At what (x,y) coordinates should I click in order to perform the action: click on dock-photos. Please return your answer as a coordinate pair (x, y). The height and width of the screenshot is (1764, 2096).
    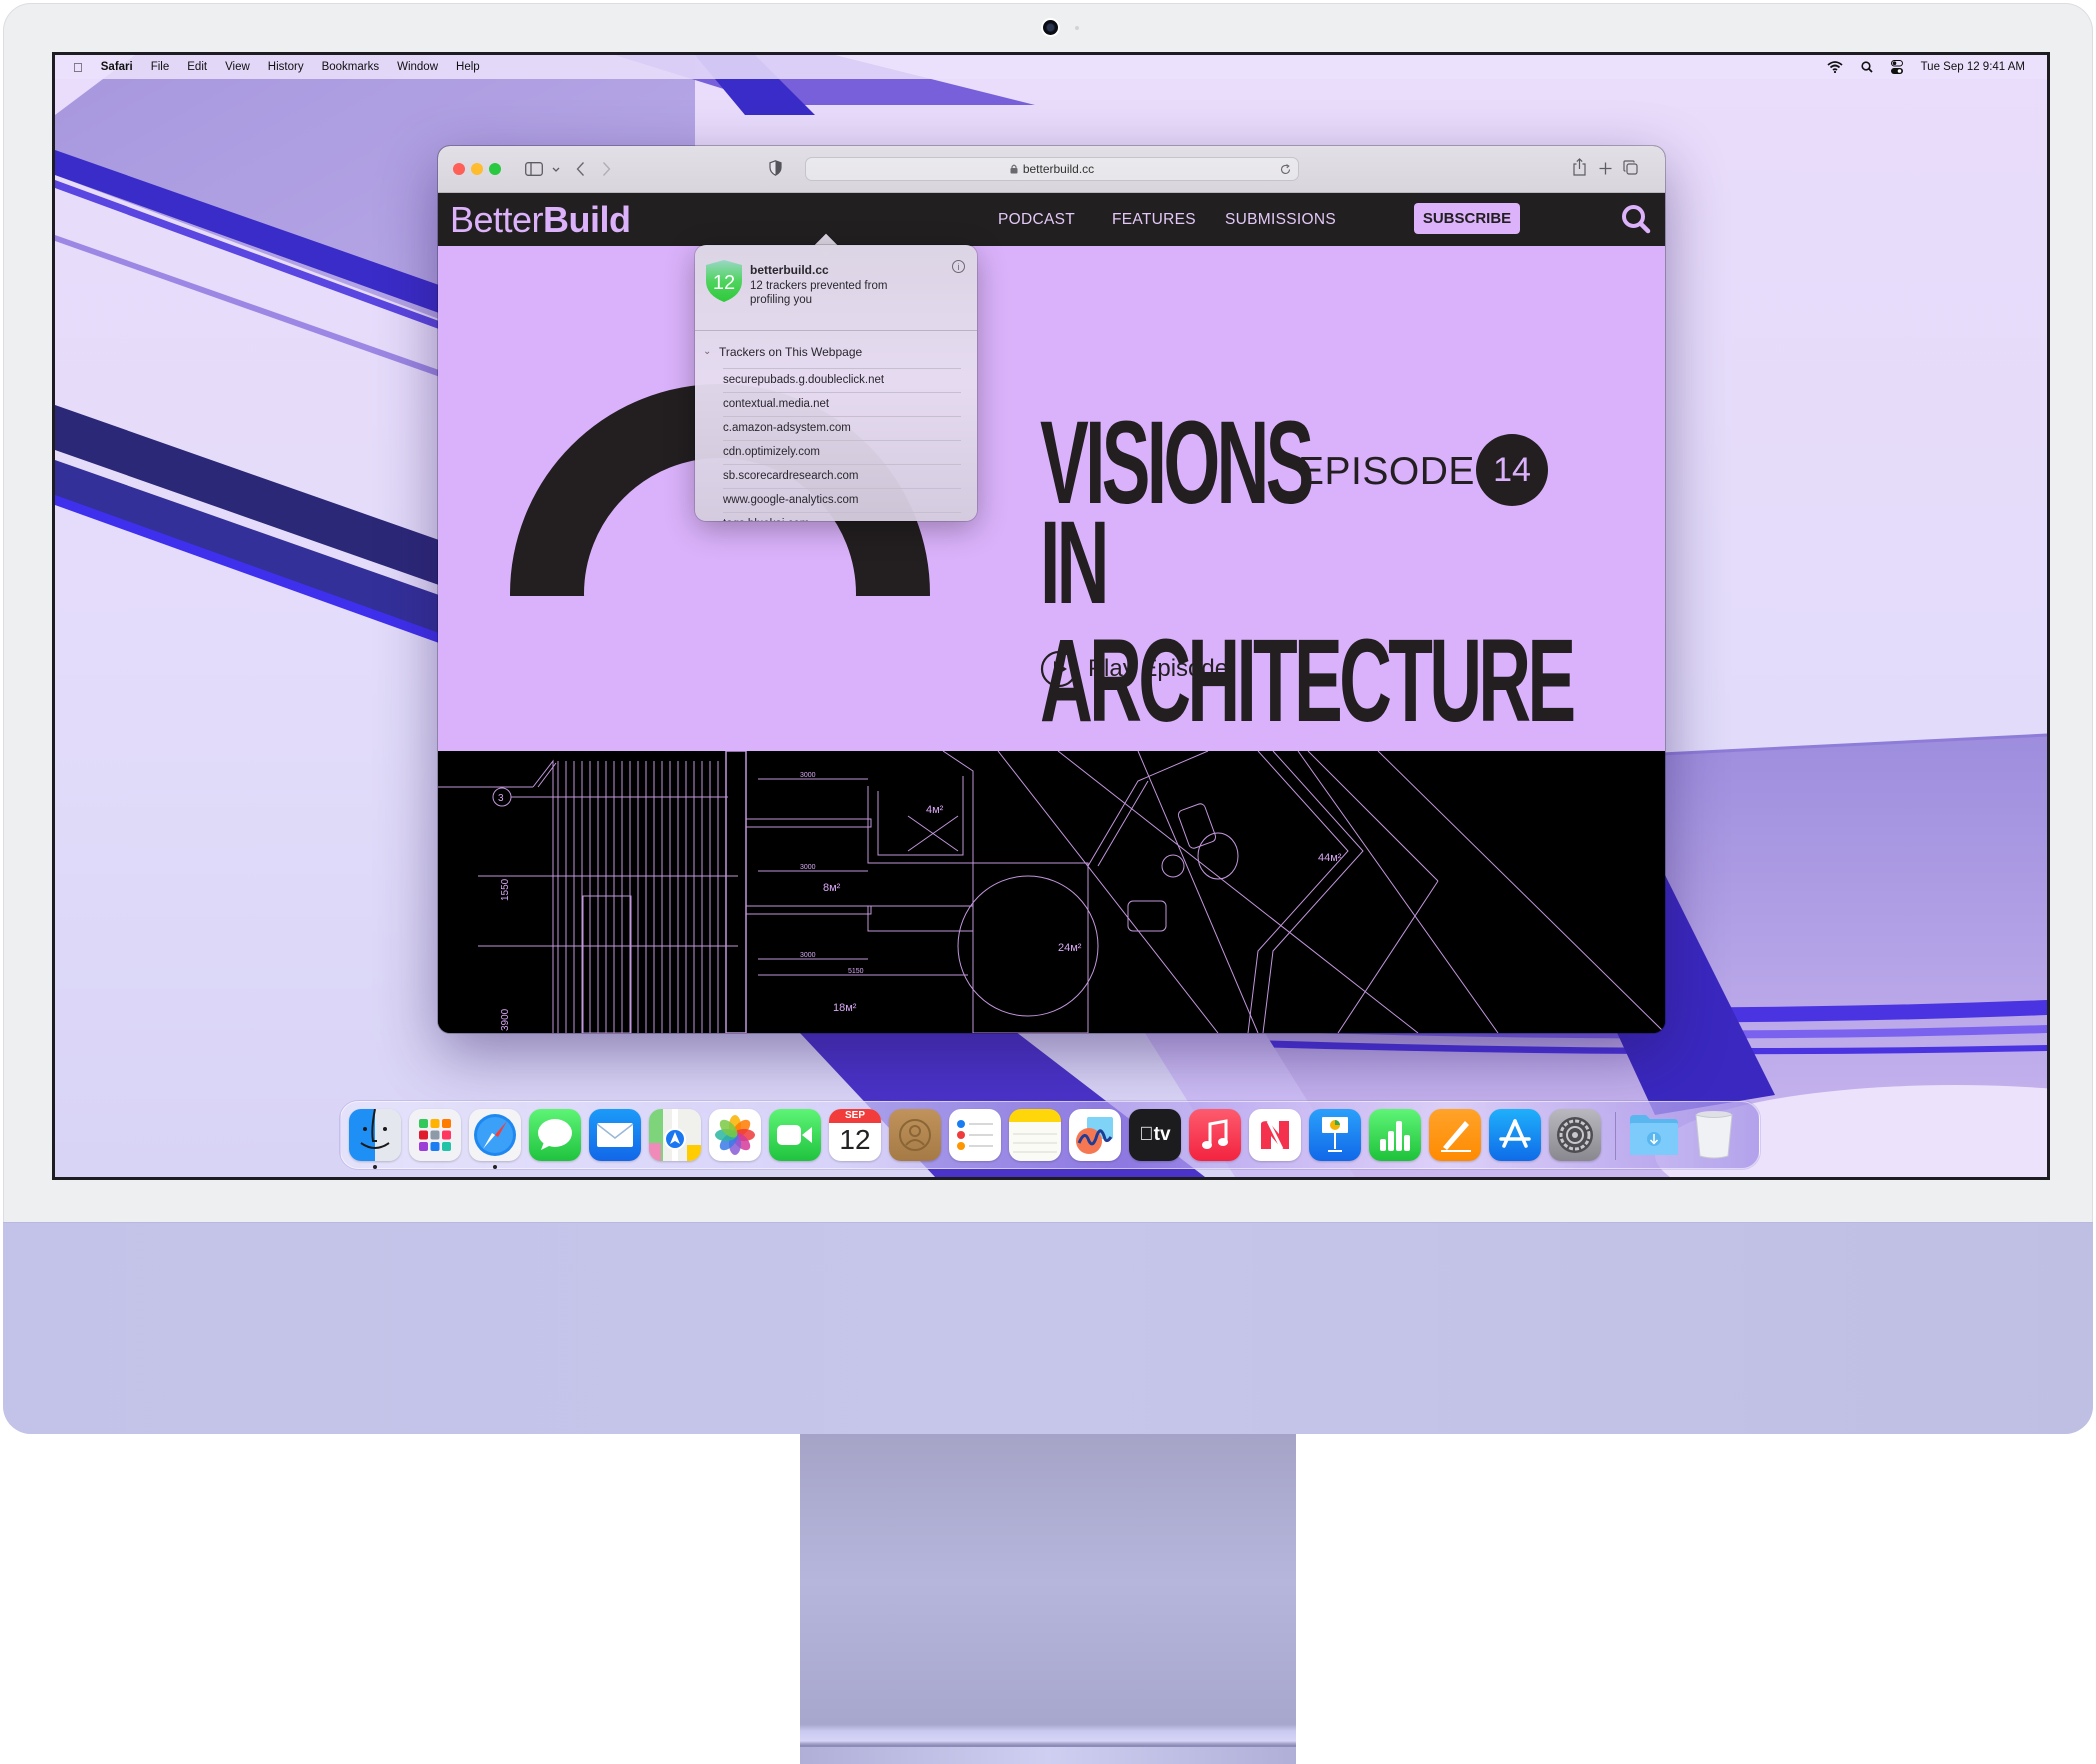
    Looking at the image, I should click on (735, 1135).